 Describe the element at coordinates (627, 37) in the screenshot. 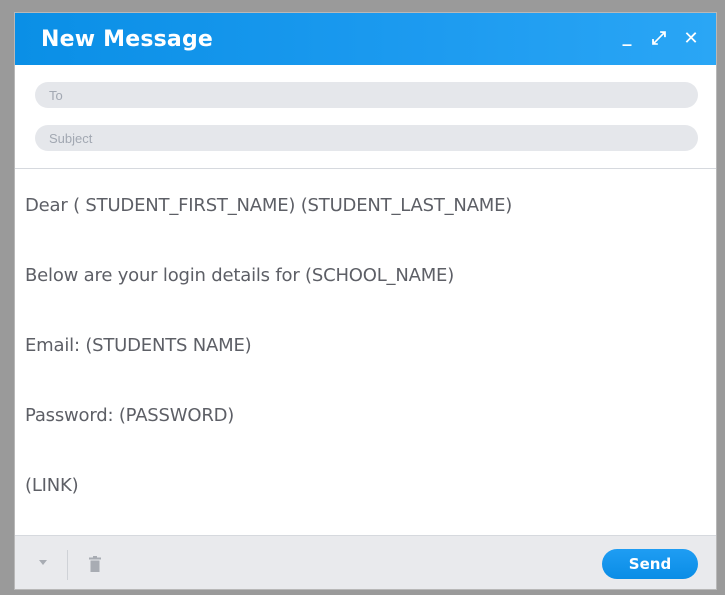

I see `minimize-icon: _` at that location.